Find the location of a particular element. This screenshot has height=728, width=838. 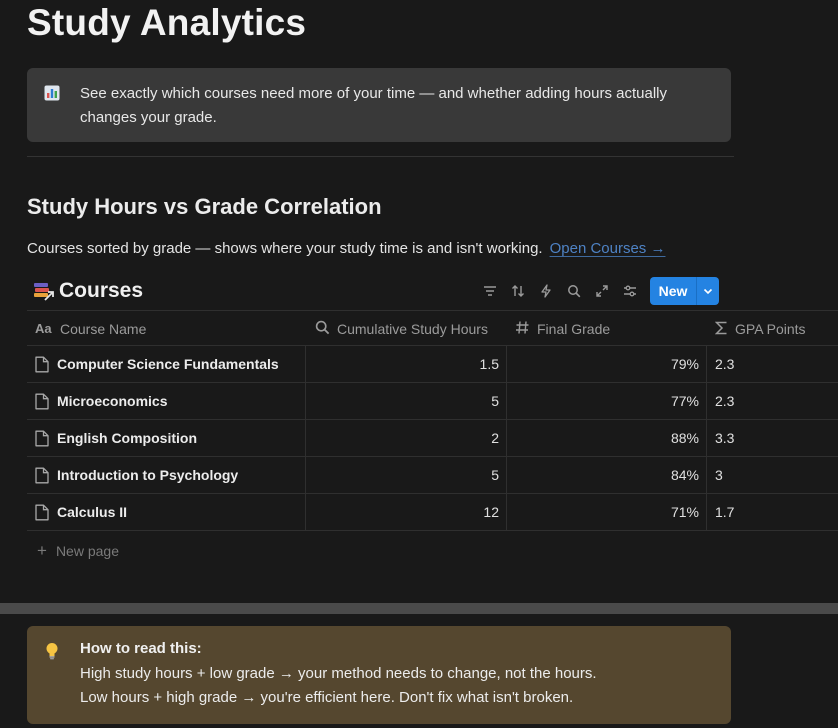

gpa-points-cell: 1.7 is located at coordinates (775, 512).